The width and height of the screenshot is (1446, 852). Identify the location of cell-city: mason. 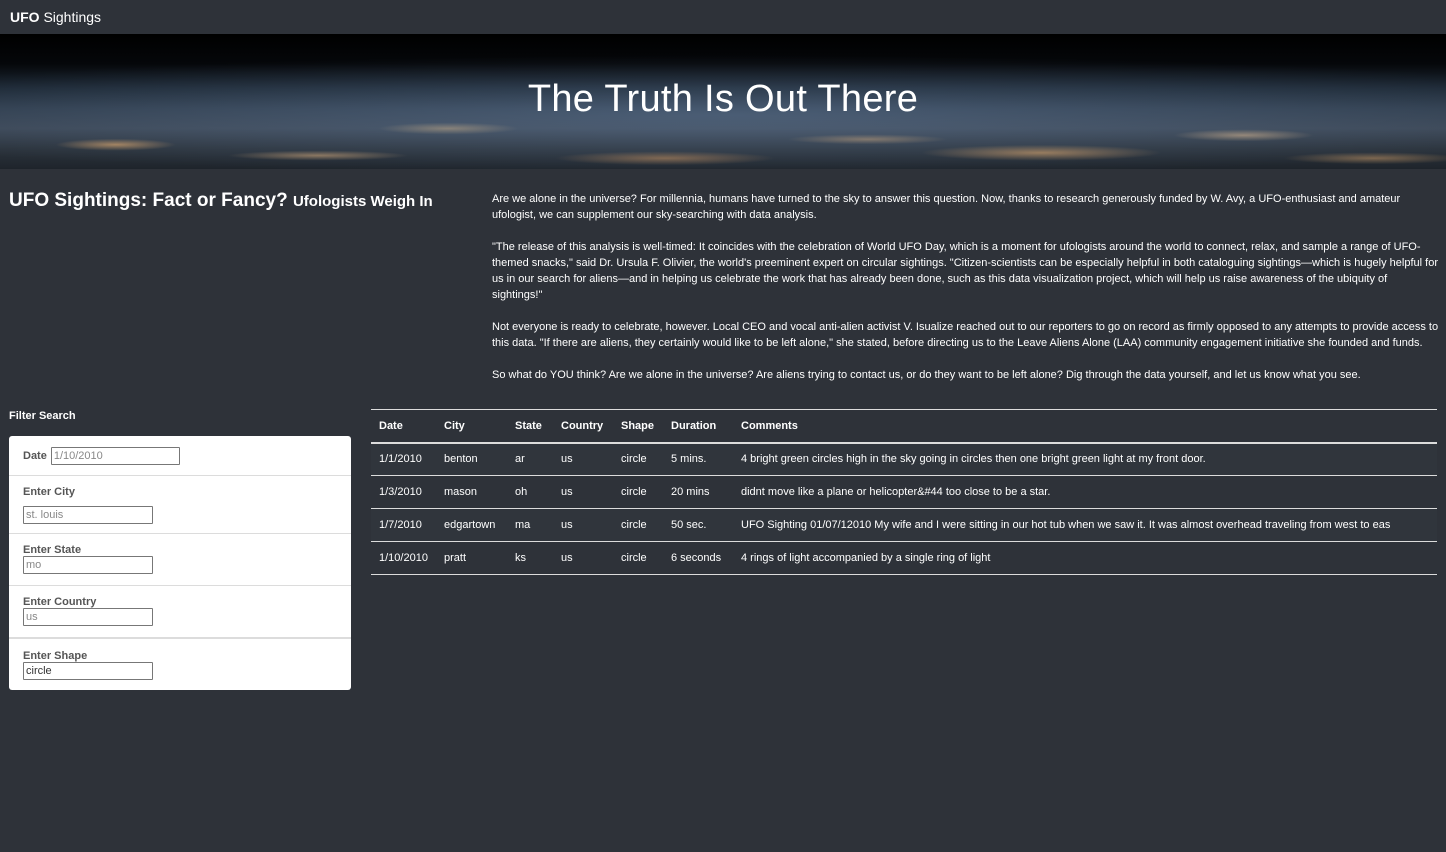
(461, 492).